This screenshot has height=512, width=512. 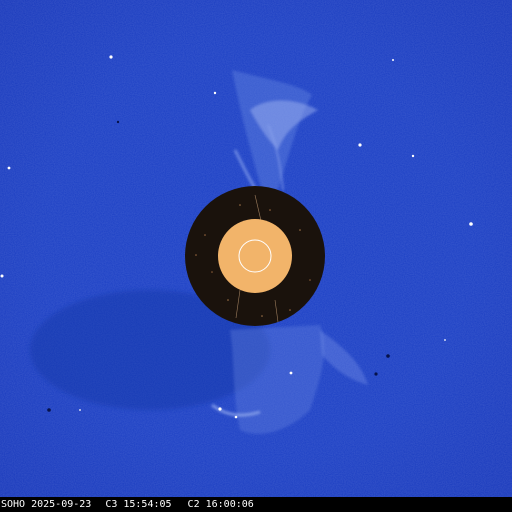 What do you see at coordinates (138, 504) in the screenshot?
I see `c3-time-label: C3 15:54:05` at bounding box center [138, 504].